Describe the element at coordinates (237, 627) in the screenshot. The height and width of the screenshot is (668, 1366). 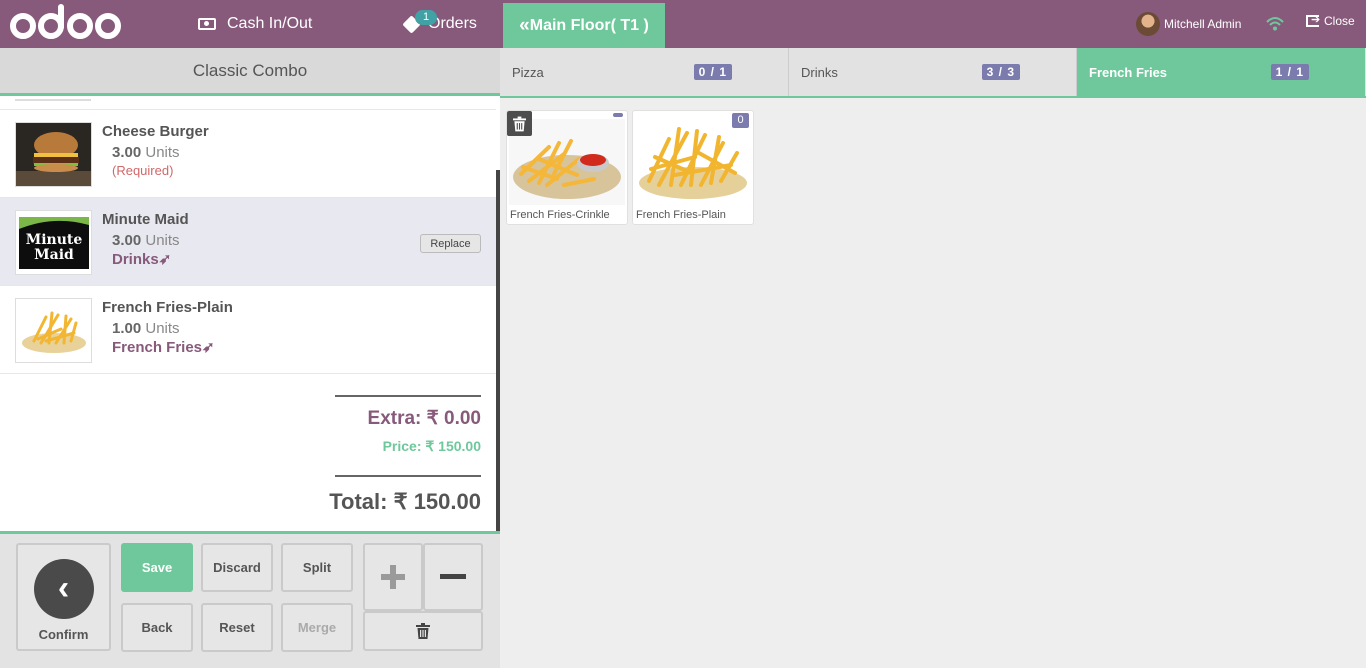
I see `reset-button: Reset` at that location.